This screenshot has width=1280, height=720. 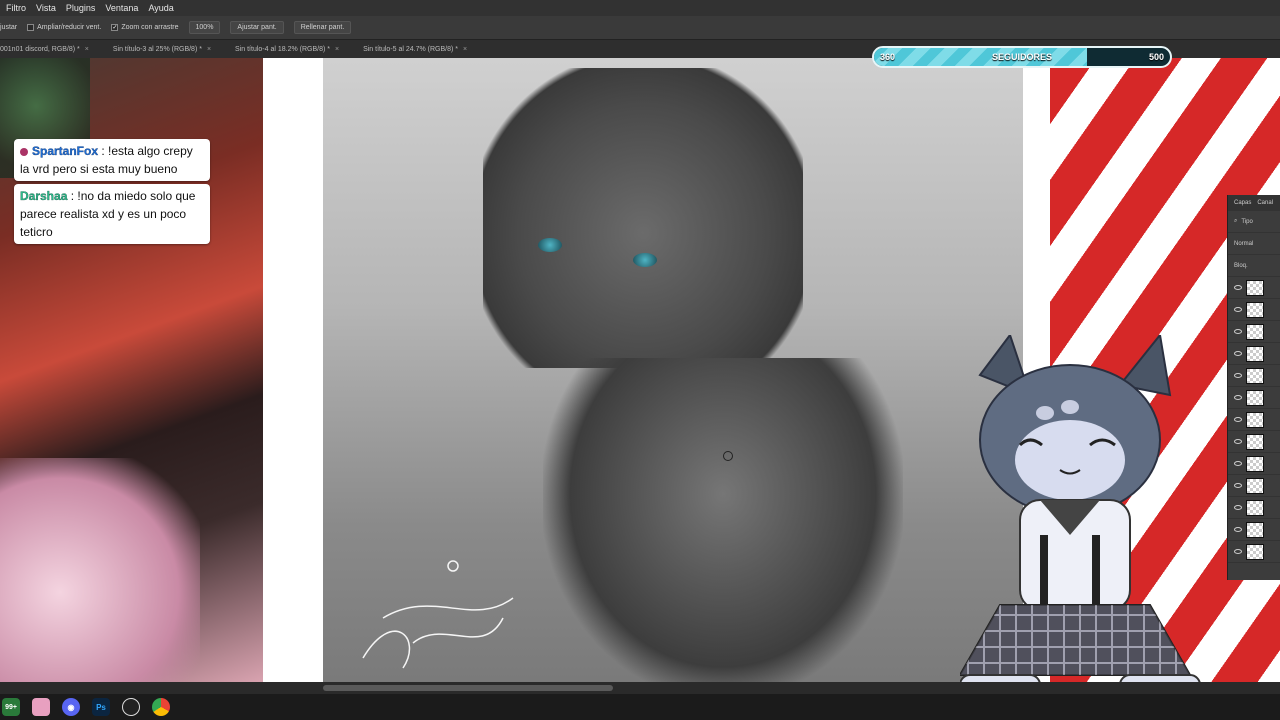 What do you see at coordinates (1244, 243) in the screenshot?
I see `blend-mode-label: Normal` at bounding box center [1244, 243].